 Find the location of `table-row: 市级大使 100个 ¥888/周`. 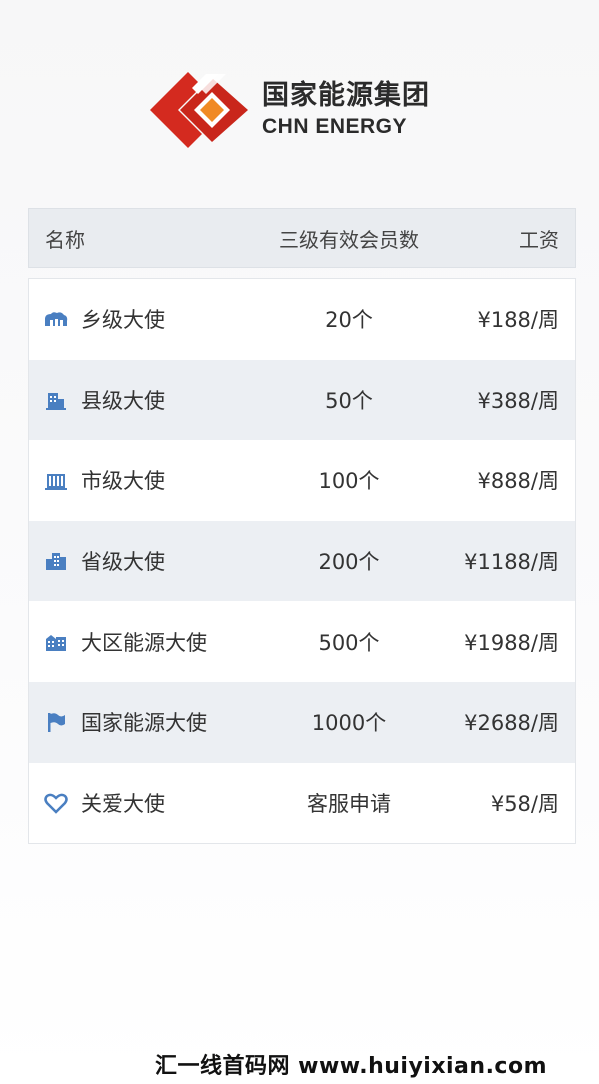

table-row: 市级大使 100个 ¥888/周 is located at coordinates (302, 480).